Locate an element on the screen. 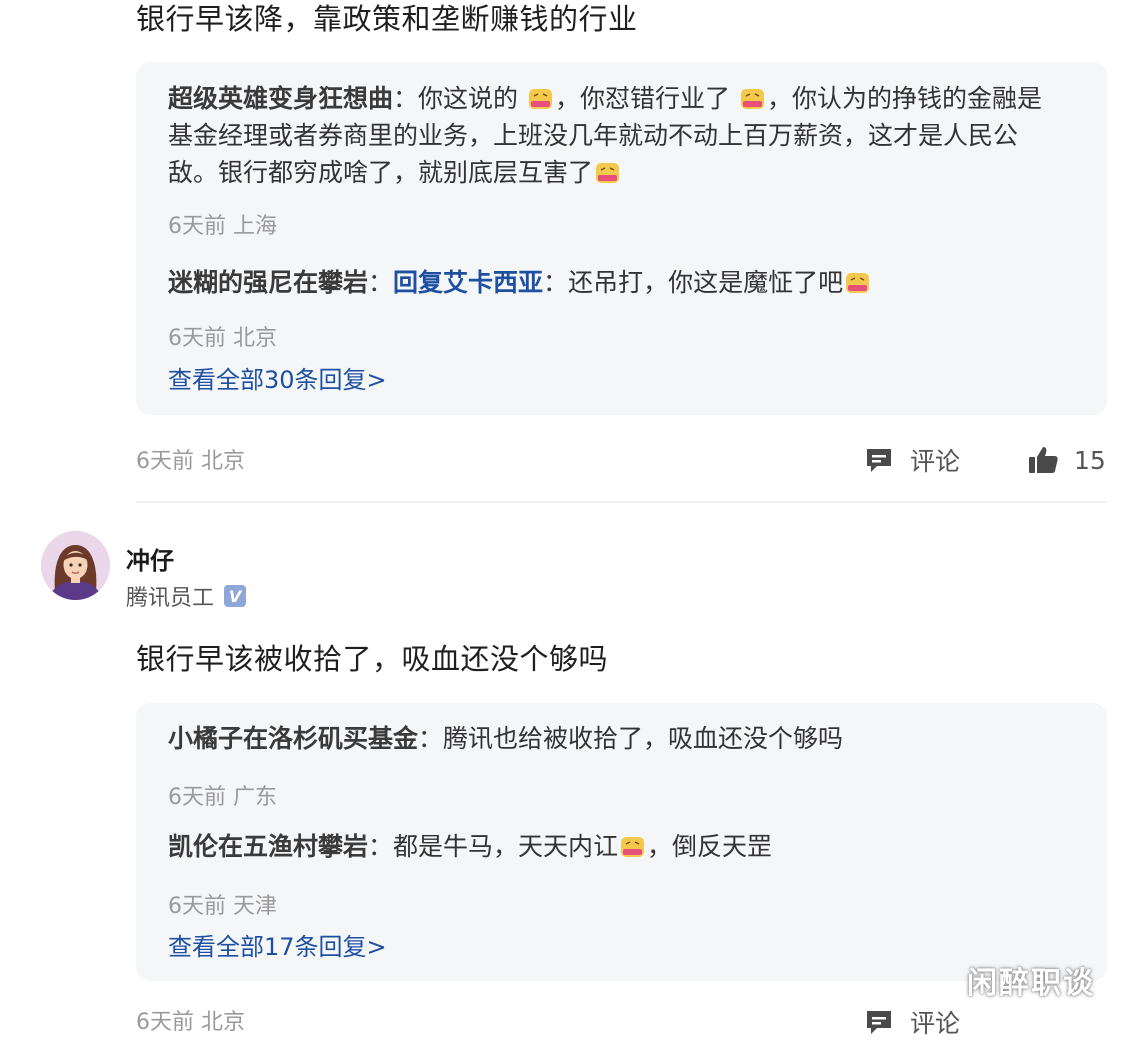 The image size is (1128, 1040). avatar is located at coordinates (75, 565).